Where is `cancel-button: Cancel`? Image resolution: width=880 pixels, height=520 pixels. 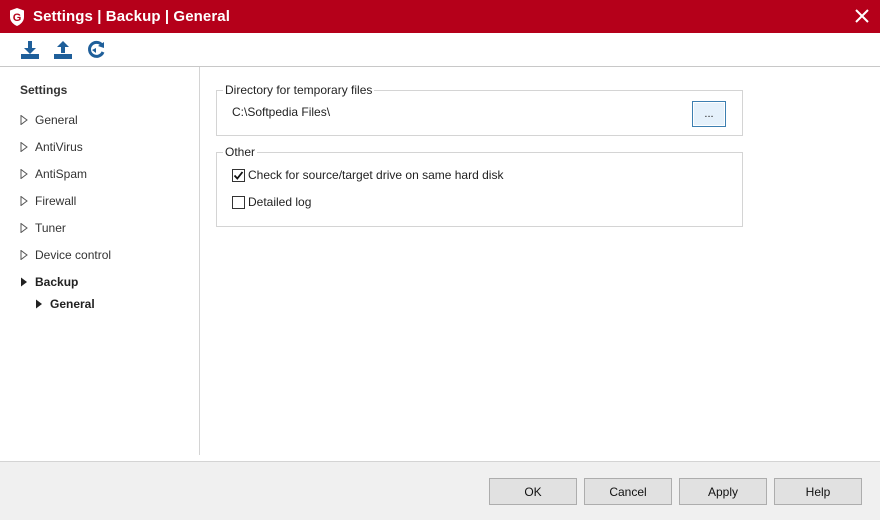
cancel-button: Cancel is located at coordinates (628, 491).